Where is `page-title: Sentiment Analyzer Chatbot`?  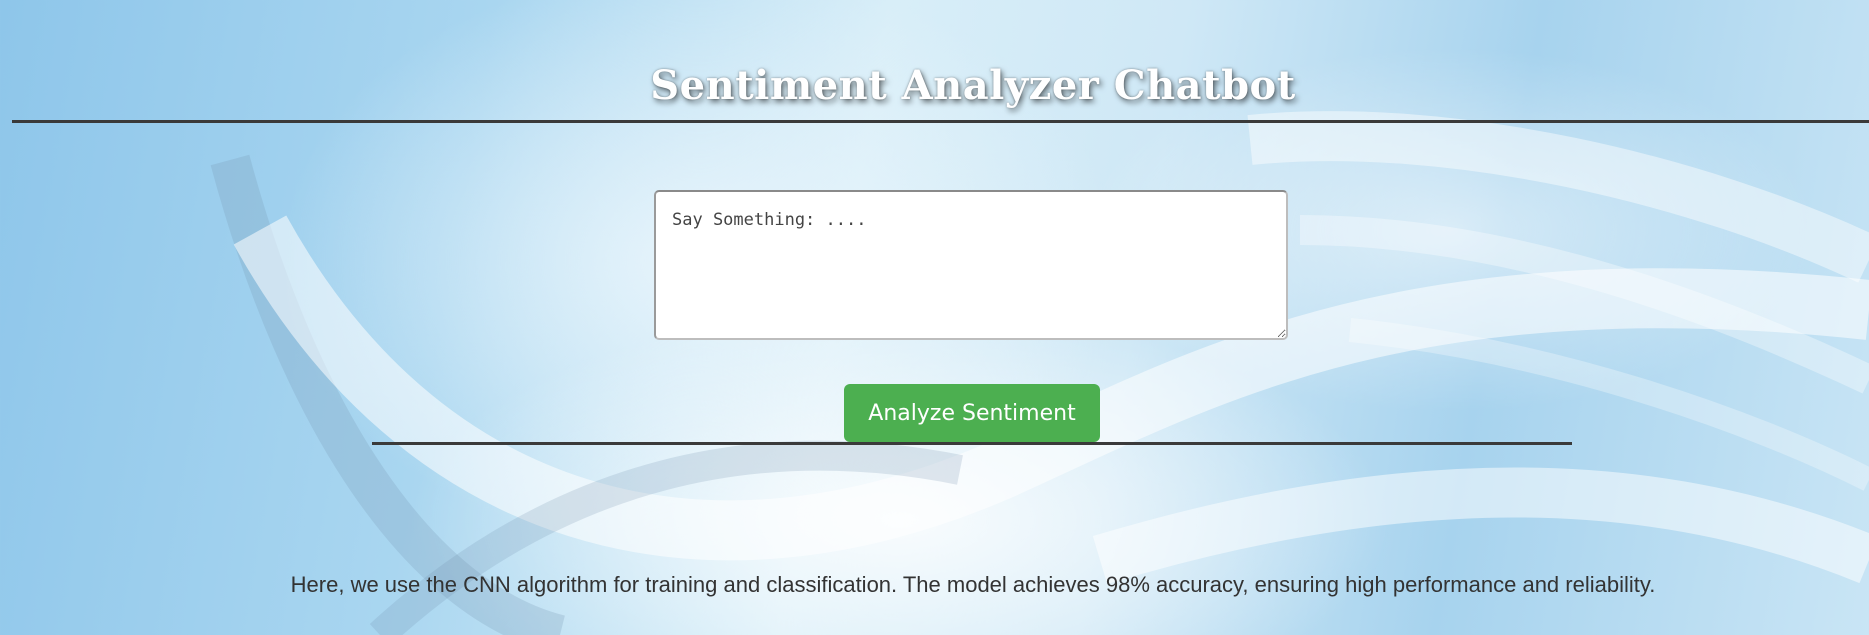 page-title: Sentiment Analyzer Chatbot is located at coordinates (973, 85).